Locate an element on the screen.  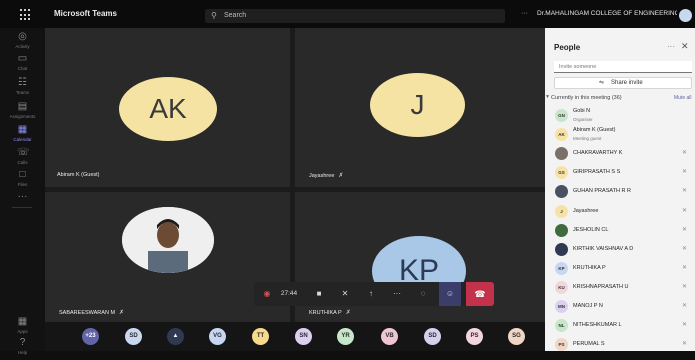
mic-button: ✕ is located at coordinates (345, 294).